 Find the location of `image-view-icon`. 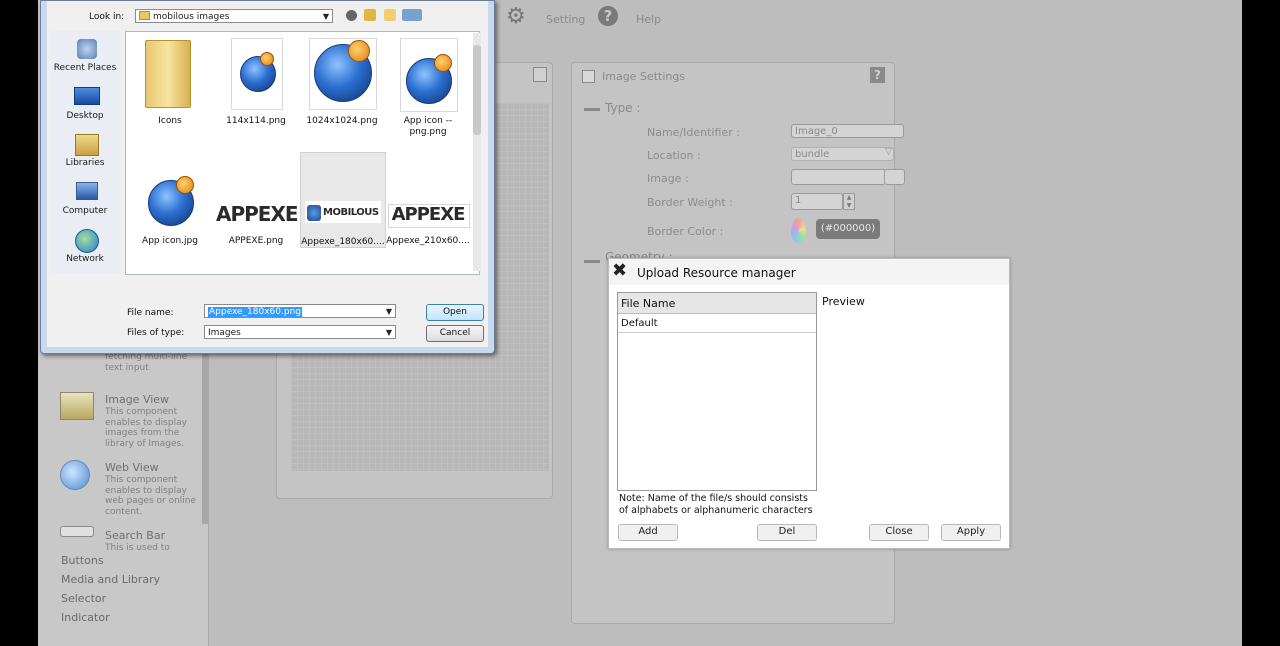

image-view-icon is located at coordinates (77, 406).